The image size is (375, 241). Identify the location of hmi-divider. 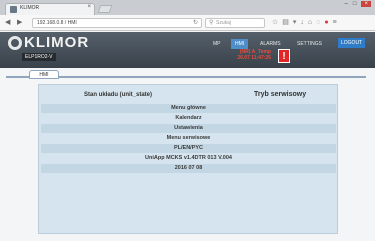
(186, 77).